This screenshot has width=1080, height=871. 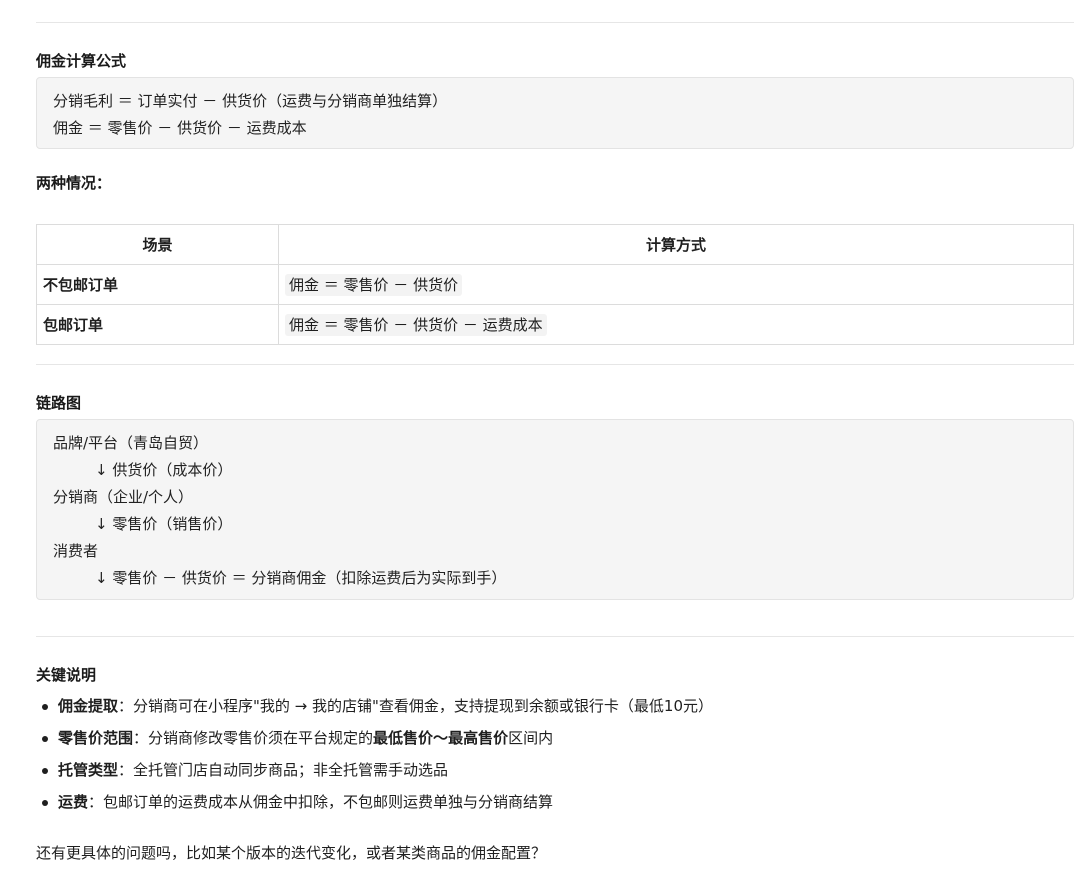 What do you see at coordinates (676, 244) in the screenshot?
I see `column-header-method: 计算方式` at bounding box center [676, 244].